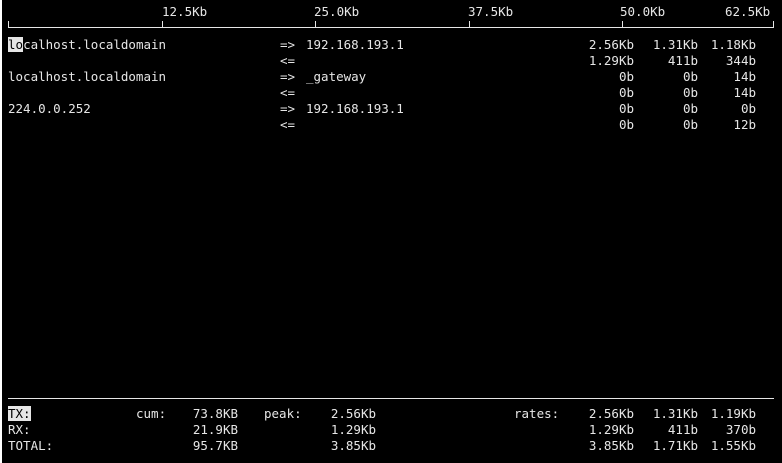  Describe the element at coordinates (682, 60) in the screenshot. I see `rate-10s: 411b` at that location.